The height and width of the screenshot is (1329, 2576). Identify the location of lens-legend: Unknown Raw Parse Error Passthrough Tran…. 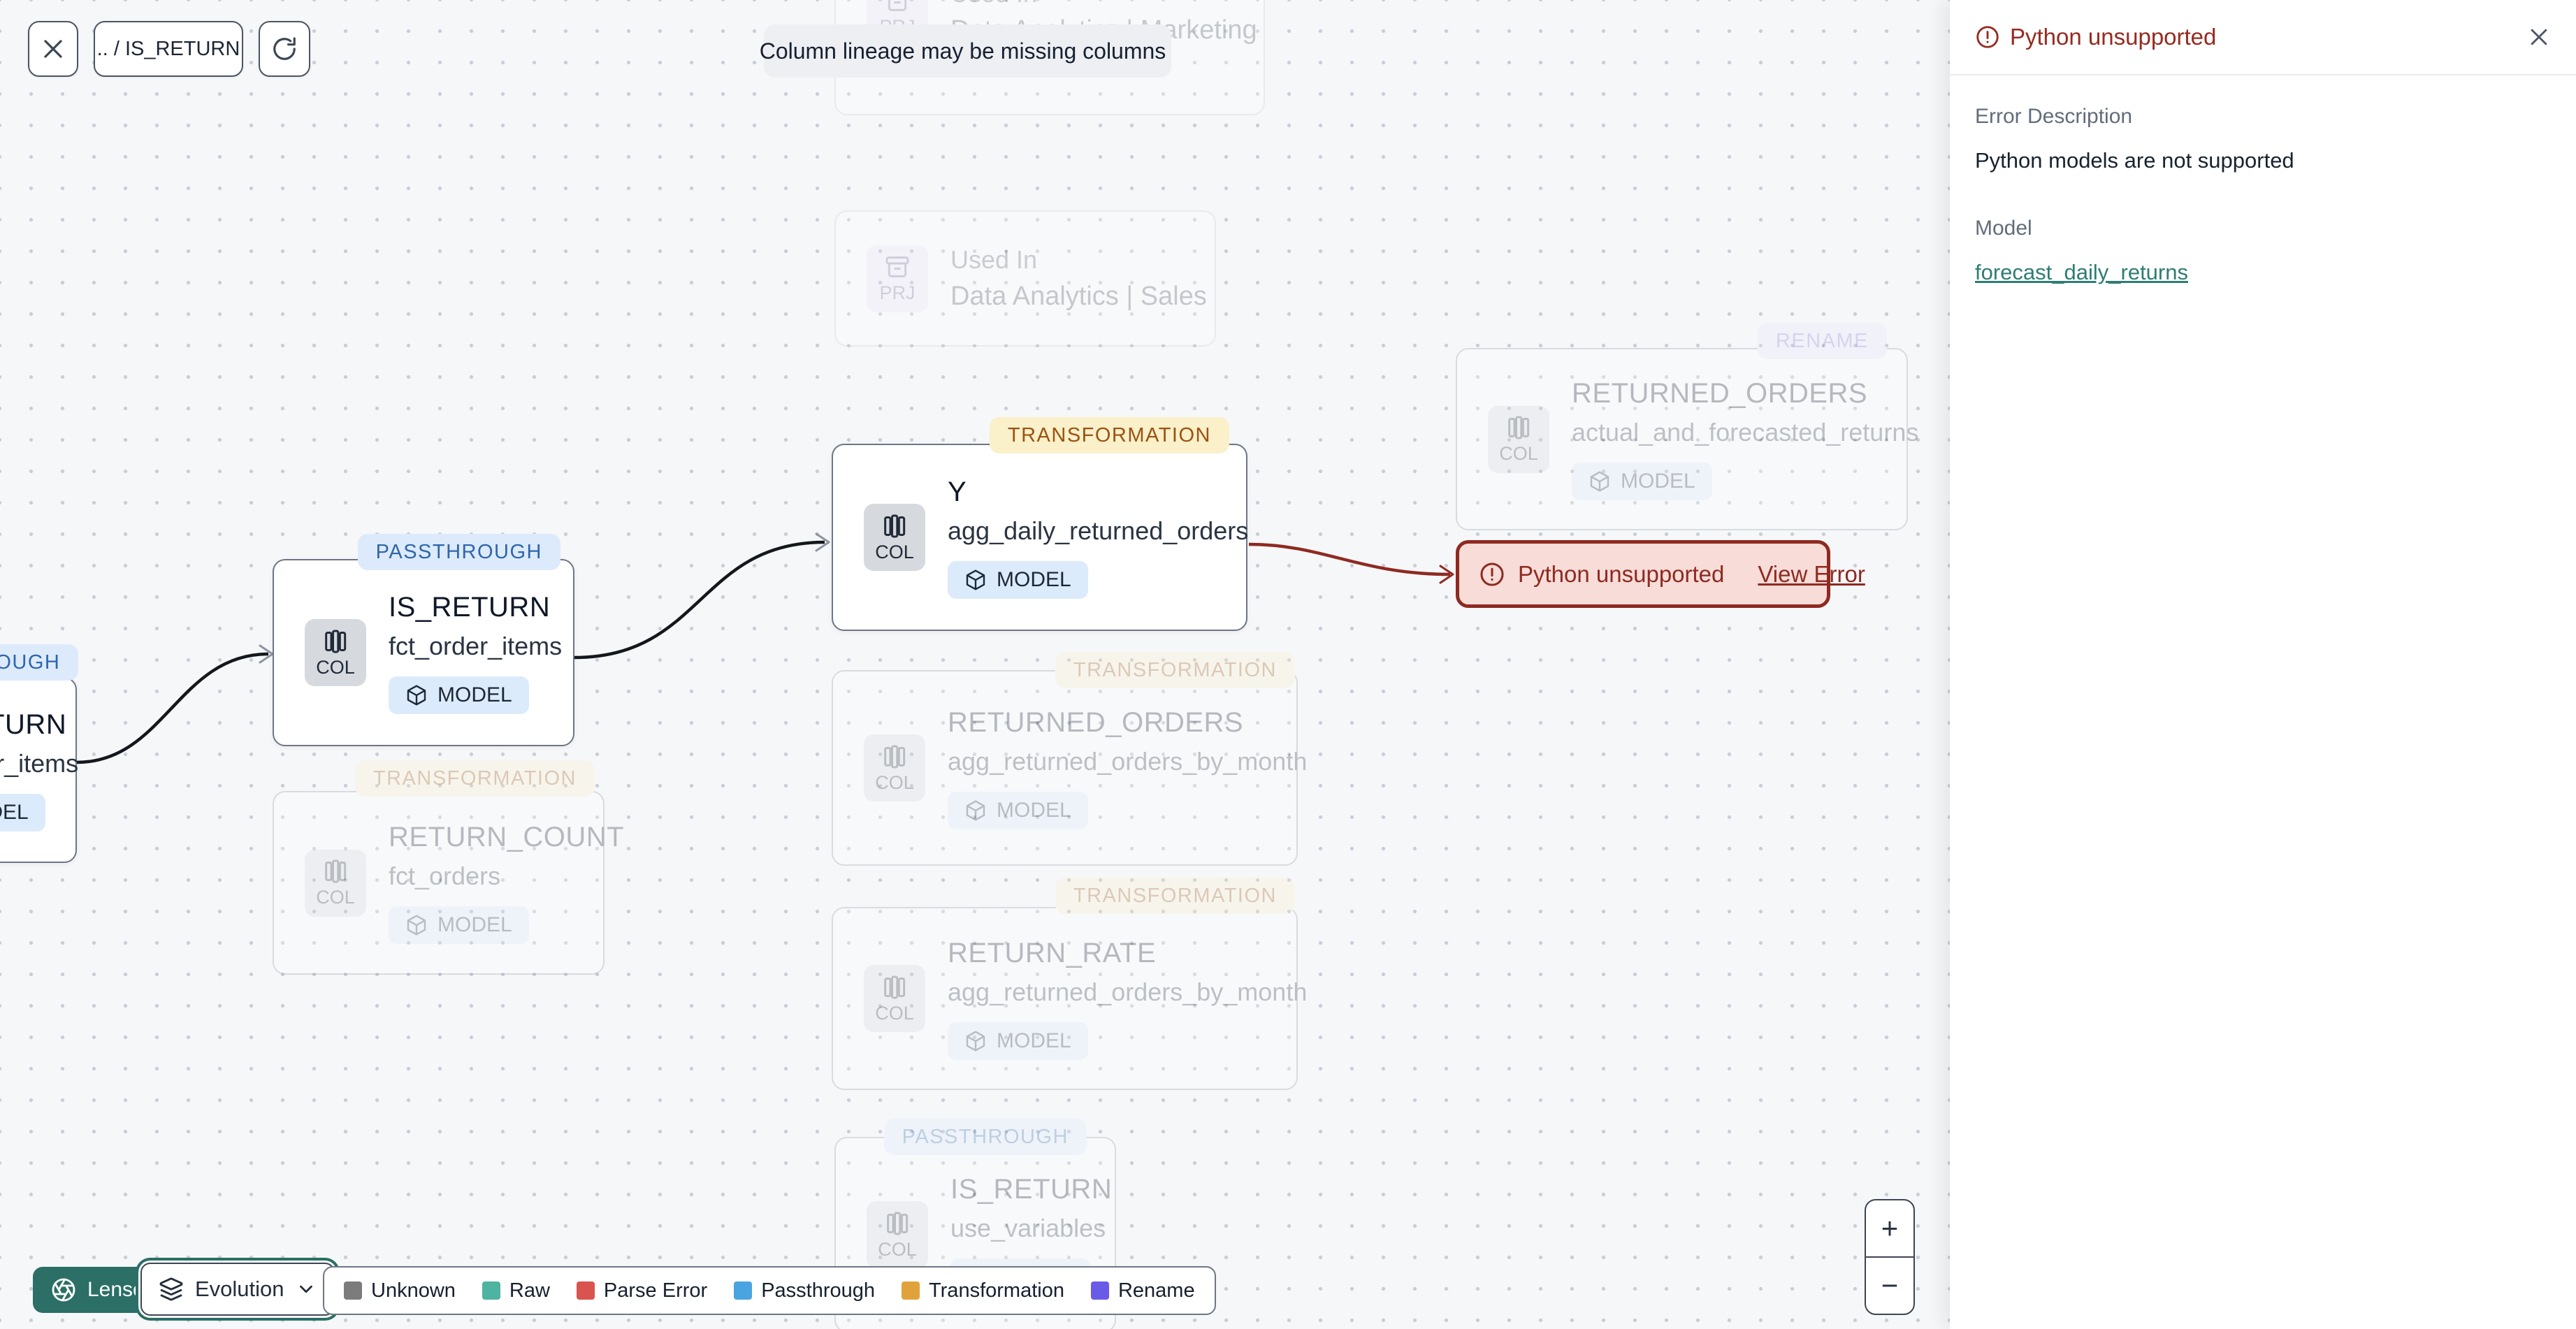
(769, 1290).